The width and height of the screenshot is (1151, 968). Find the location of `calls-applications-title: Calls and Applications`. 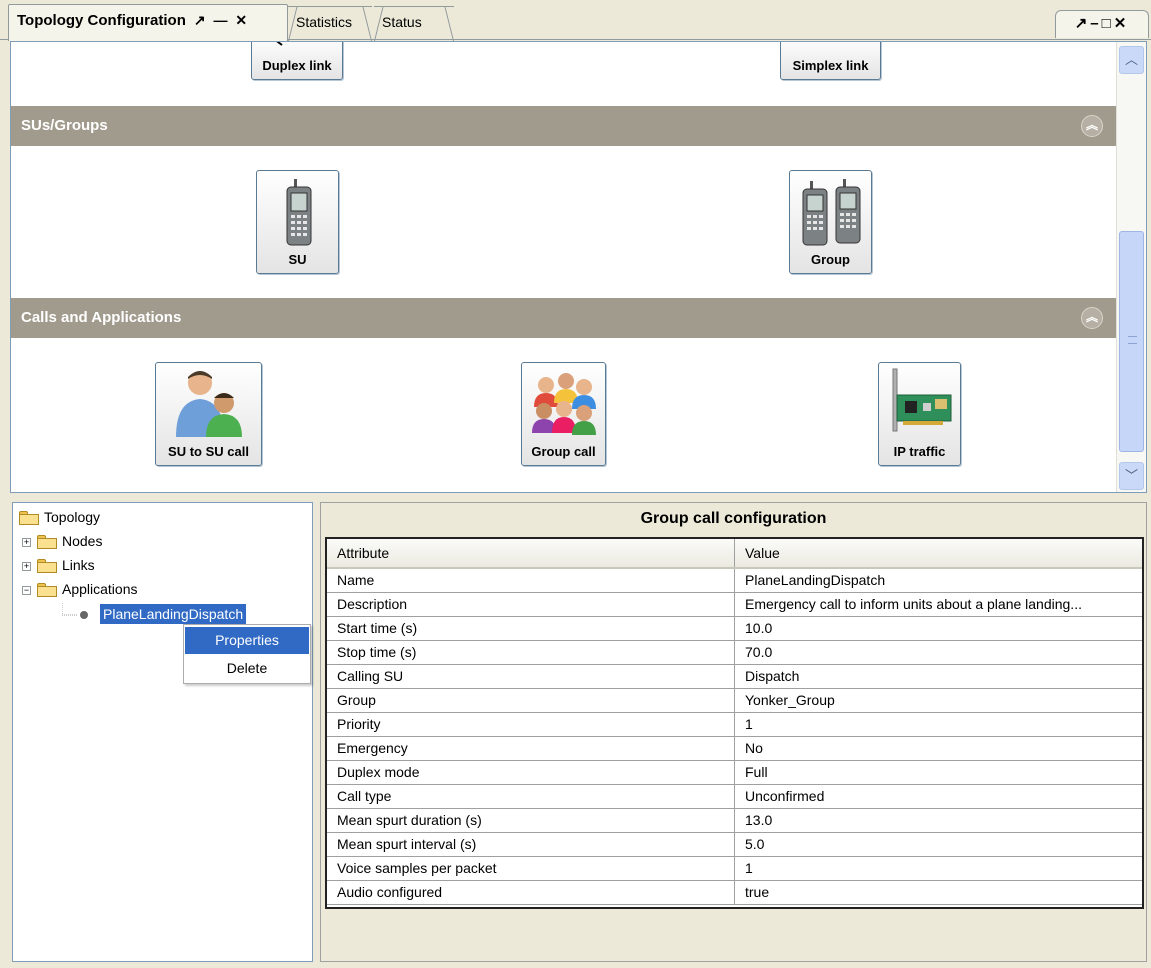

calls-applications-title: Calls and Applications is located at coordinates (101, 317).